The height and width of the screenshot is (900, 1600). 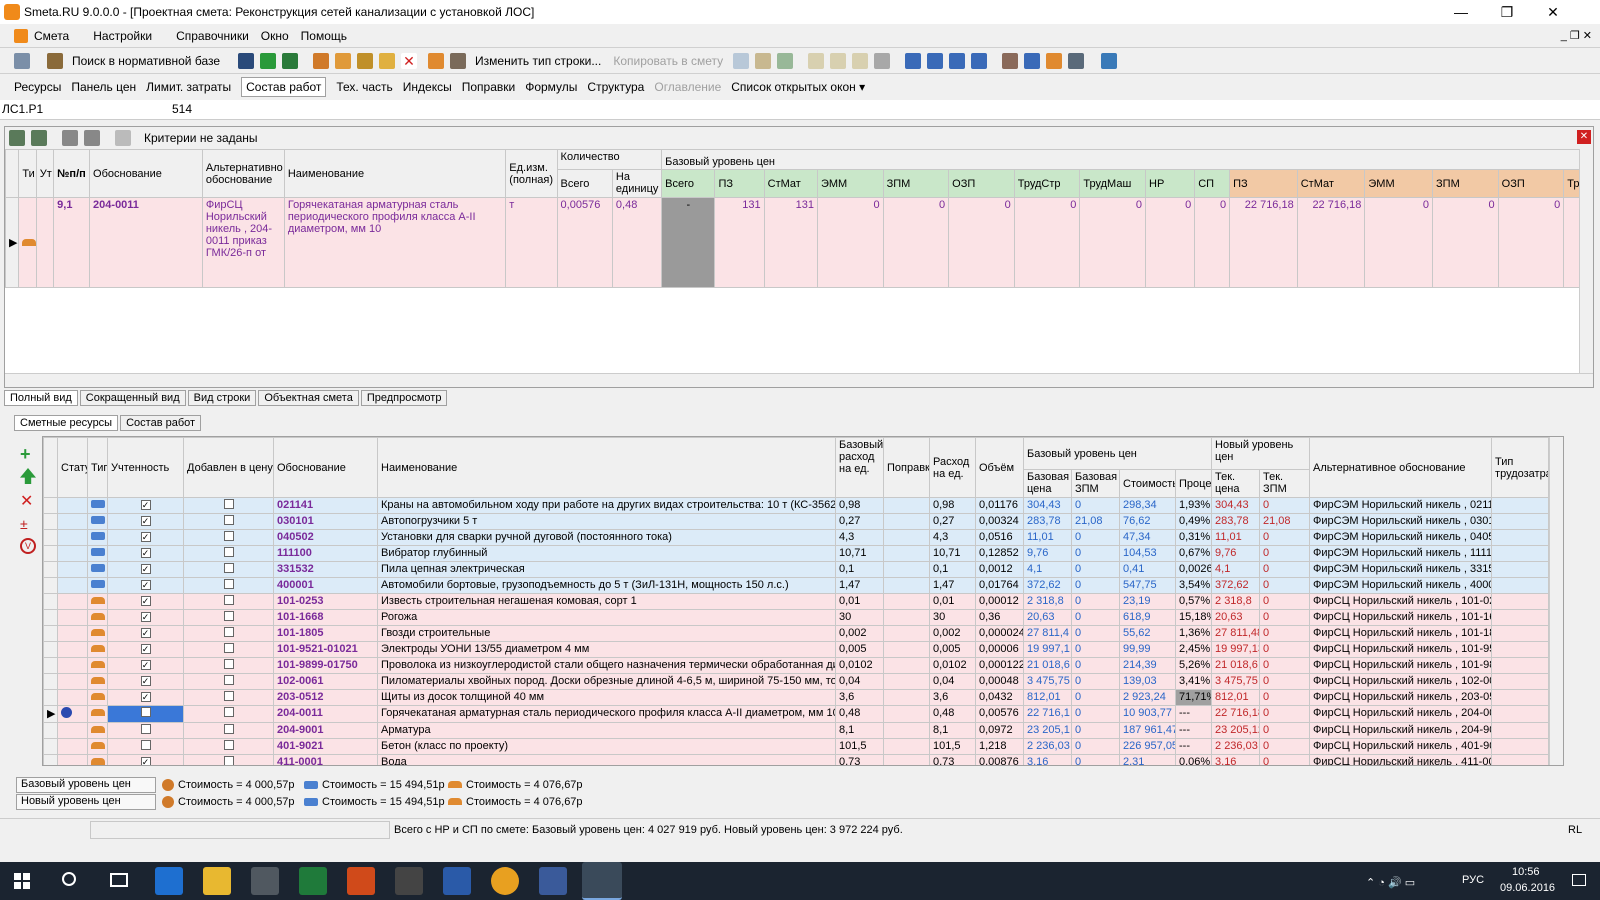 What do you see at coordinates (798, 87) in the screenshot?
I see `tab-open-windows: Список открытых окон ▾` at bounding box center [798, 87].